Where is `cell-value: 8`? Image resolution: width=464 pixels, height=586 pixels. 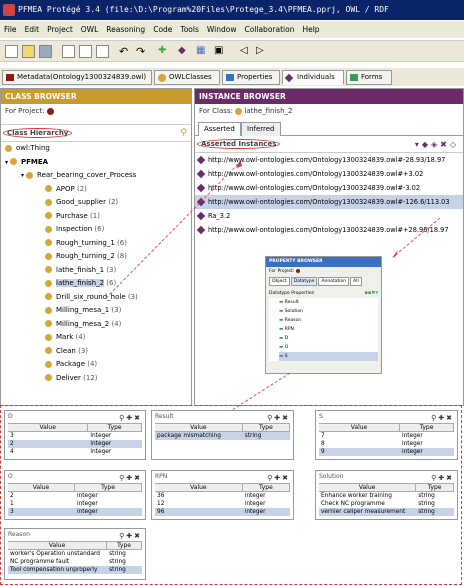 cell-value: 8 is located at coordinates (323, 444).